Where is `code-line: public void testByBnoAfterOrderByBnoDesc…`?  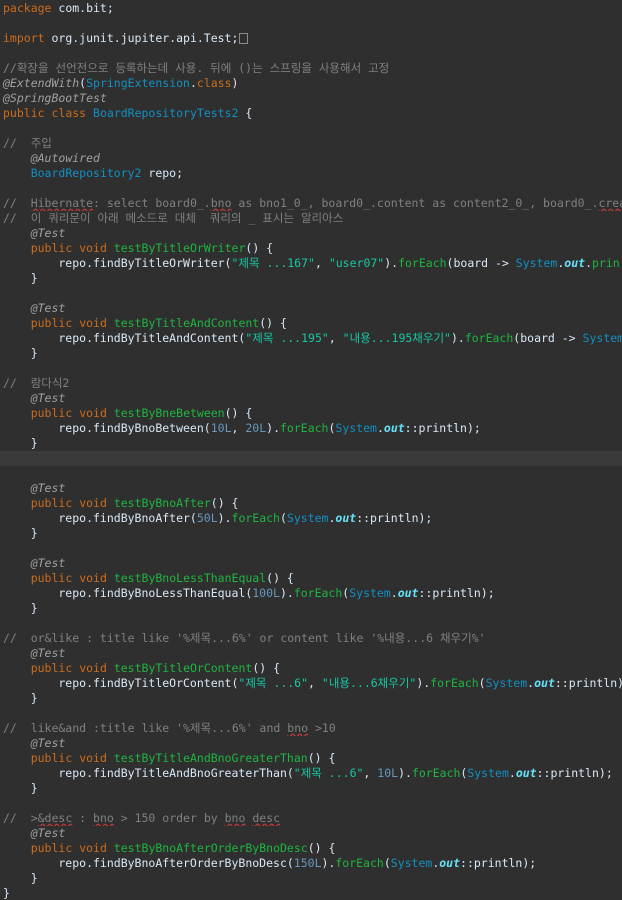 code-line: public void testByBnoAfterOrderByBnoDesc… is located at coordinates (311, 848).